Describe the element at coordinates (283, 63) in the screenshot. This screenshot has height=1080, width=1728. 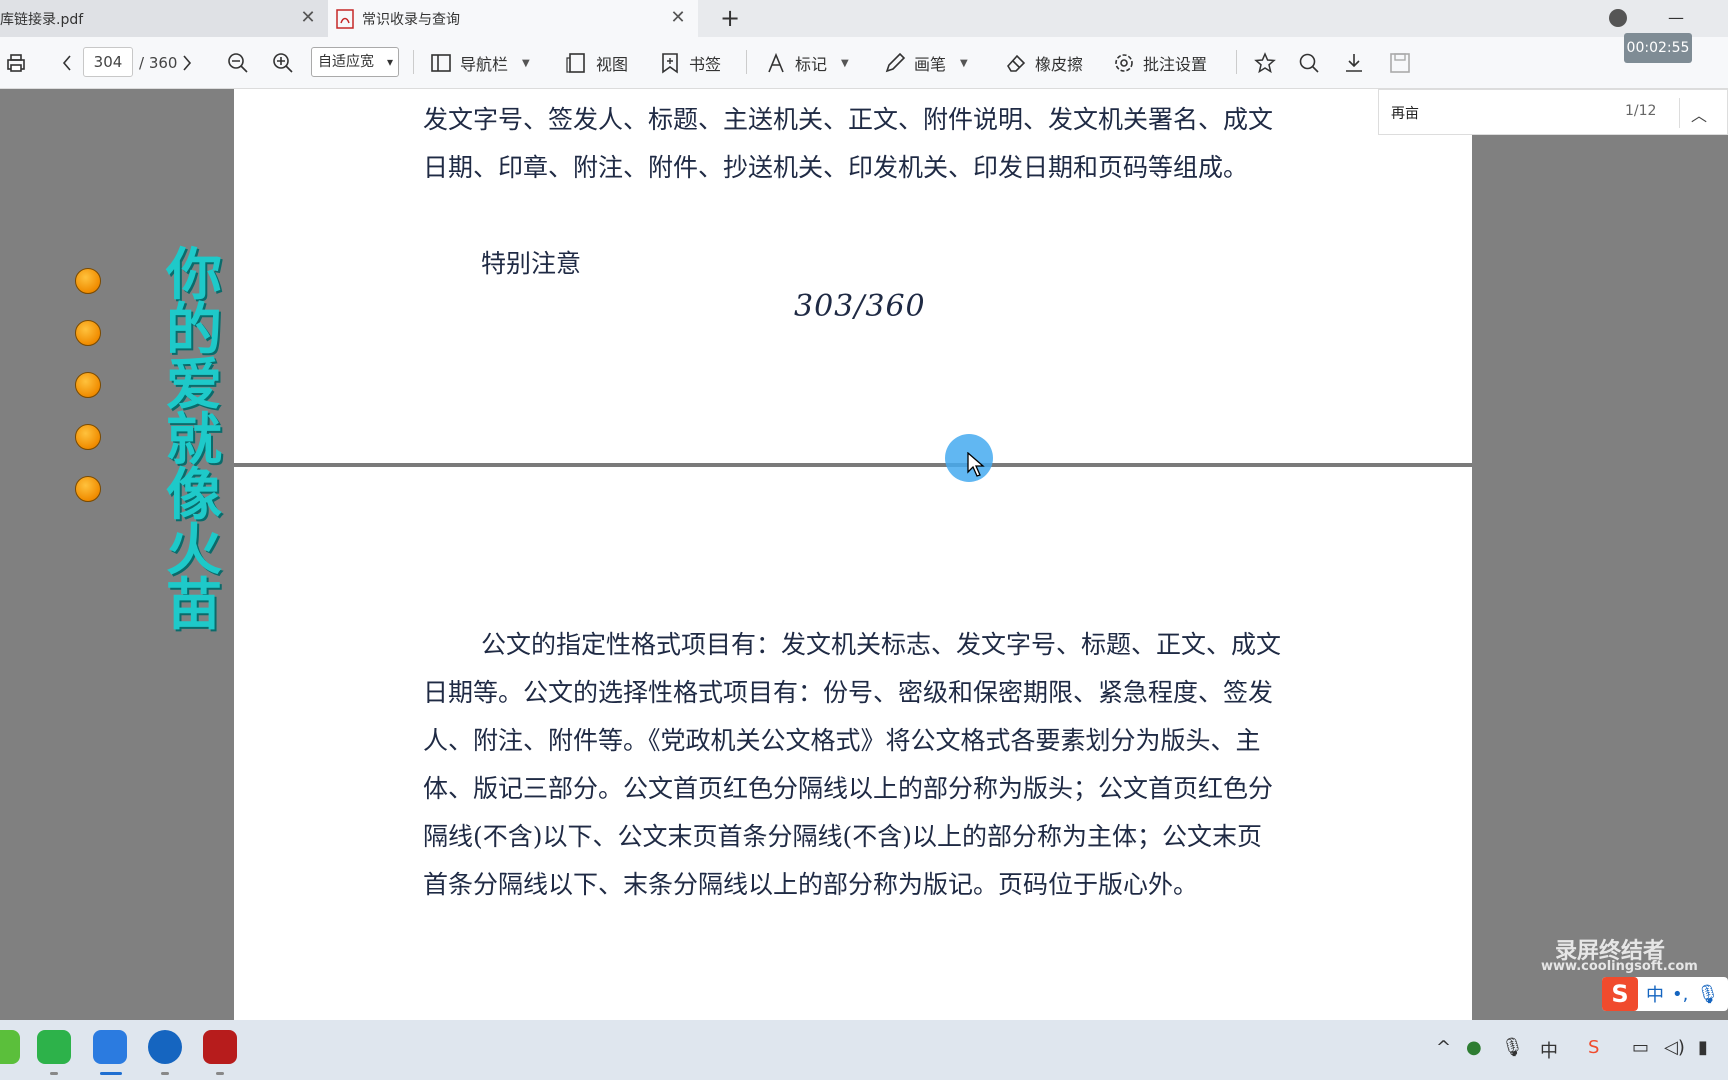
I see `zoom-in-icon` at that location.